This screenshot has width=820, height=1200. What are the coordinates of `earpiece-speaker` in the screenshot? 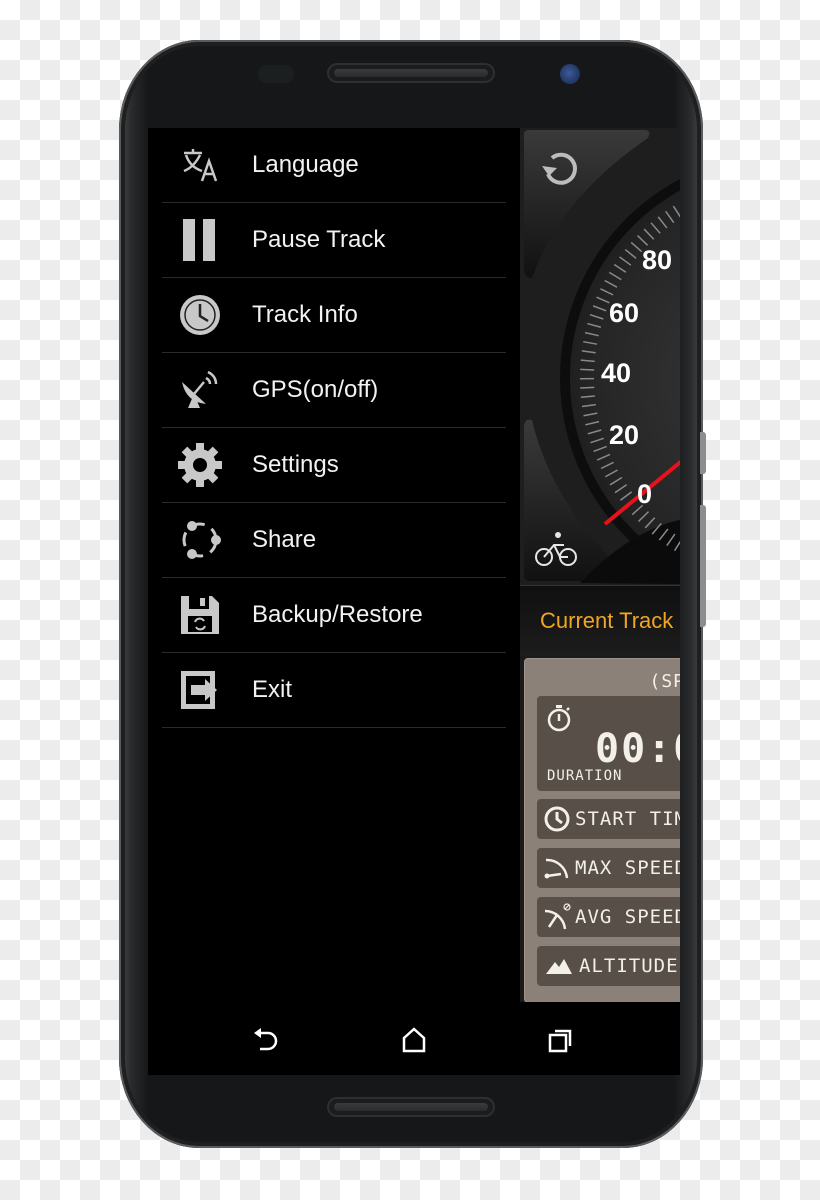 It's located at (411, 73).